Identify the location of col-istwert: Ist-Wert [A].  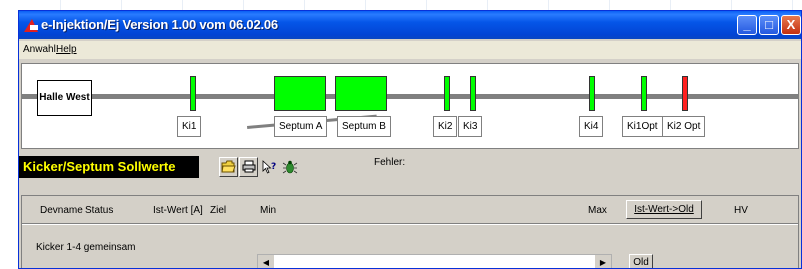
(178, 210).